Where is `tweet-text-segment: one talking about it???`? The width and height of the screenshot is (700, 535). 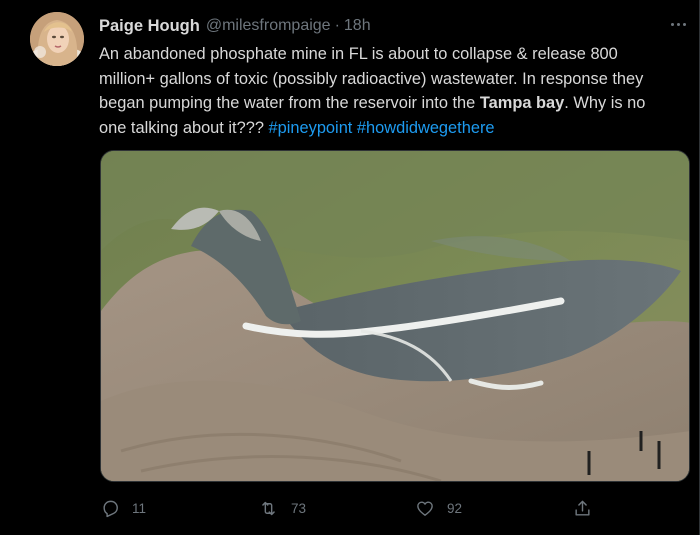
tweet-text-segment: one talking about it??? is located at coordinates (181, 127).